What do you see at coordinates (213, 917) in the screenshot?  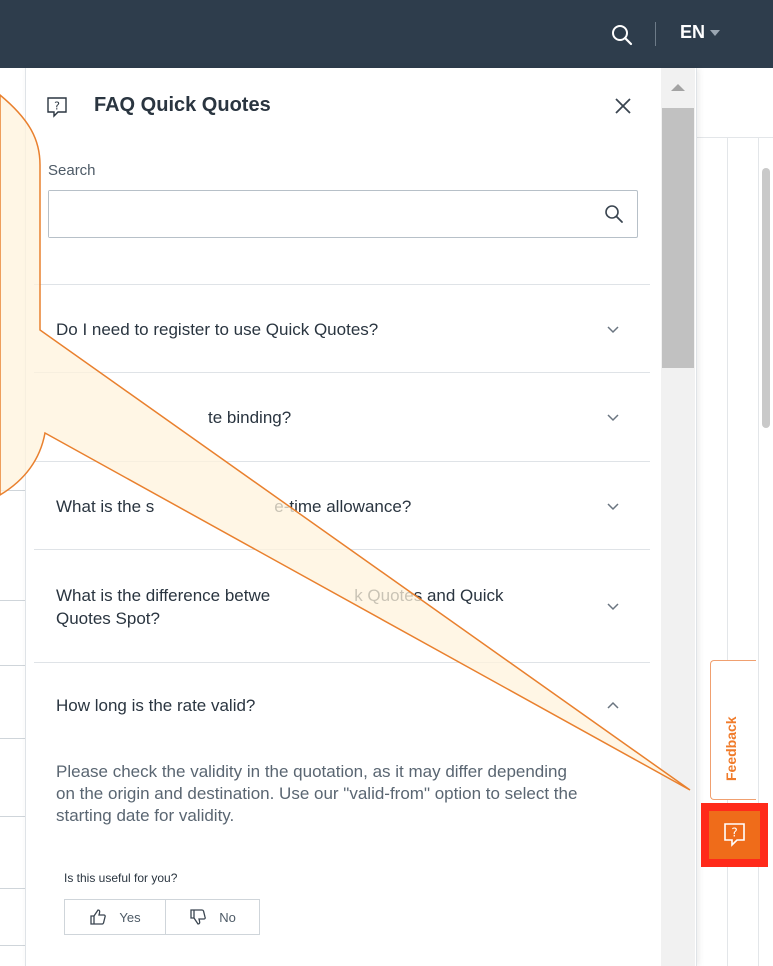 I see `no-button: No` at bounding box center [213, 917].